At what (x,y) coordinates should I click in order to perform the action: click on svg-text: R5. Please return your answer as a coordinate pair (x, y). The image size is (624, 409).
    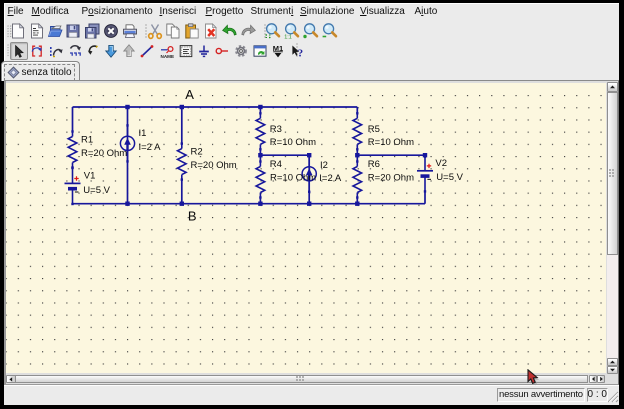
    Looking at the image, I should click on (374, 129).